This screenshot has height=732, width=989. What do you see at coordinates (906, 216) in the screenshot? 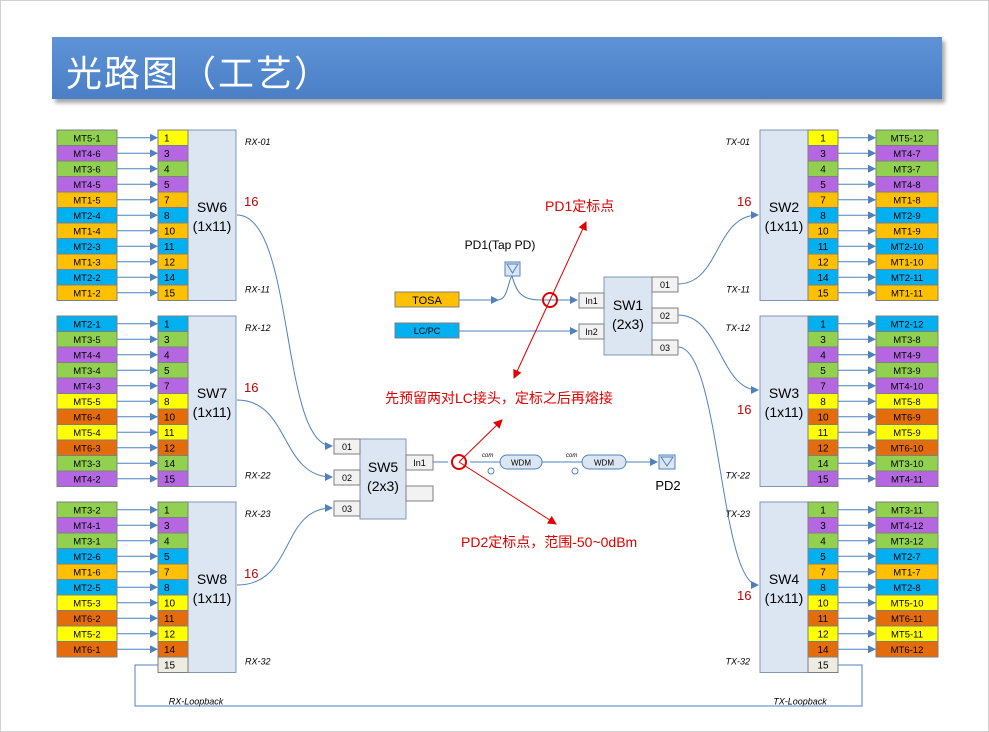
I see `mt-label: MT2-9` at bounding box center [906, 216].